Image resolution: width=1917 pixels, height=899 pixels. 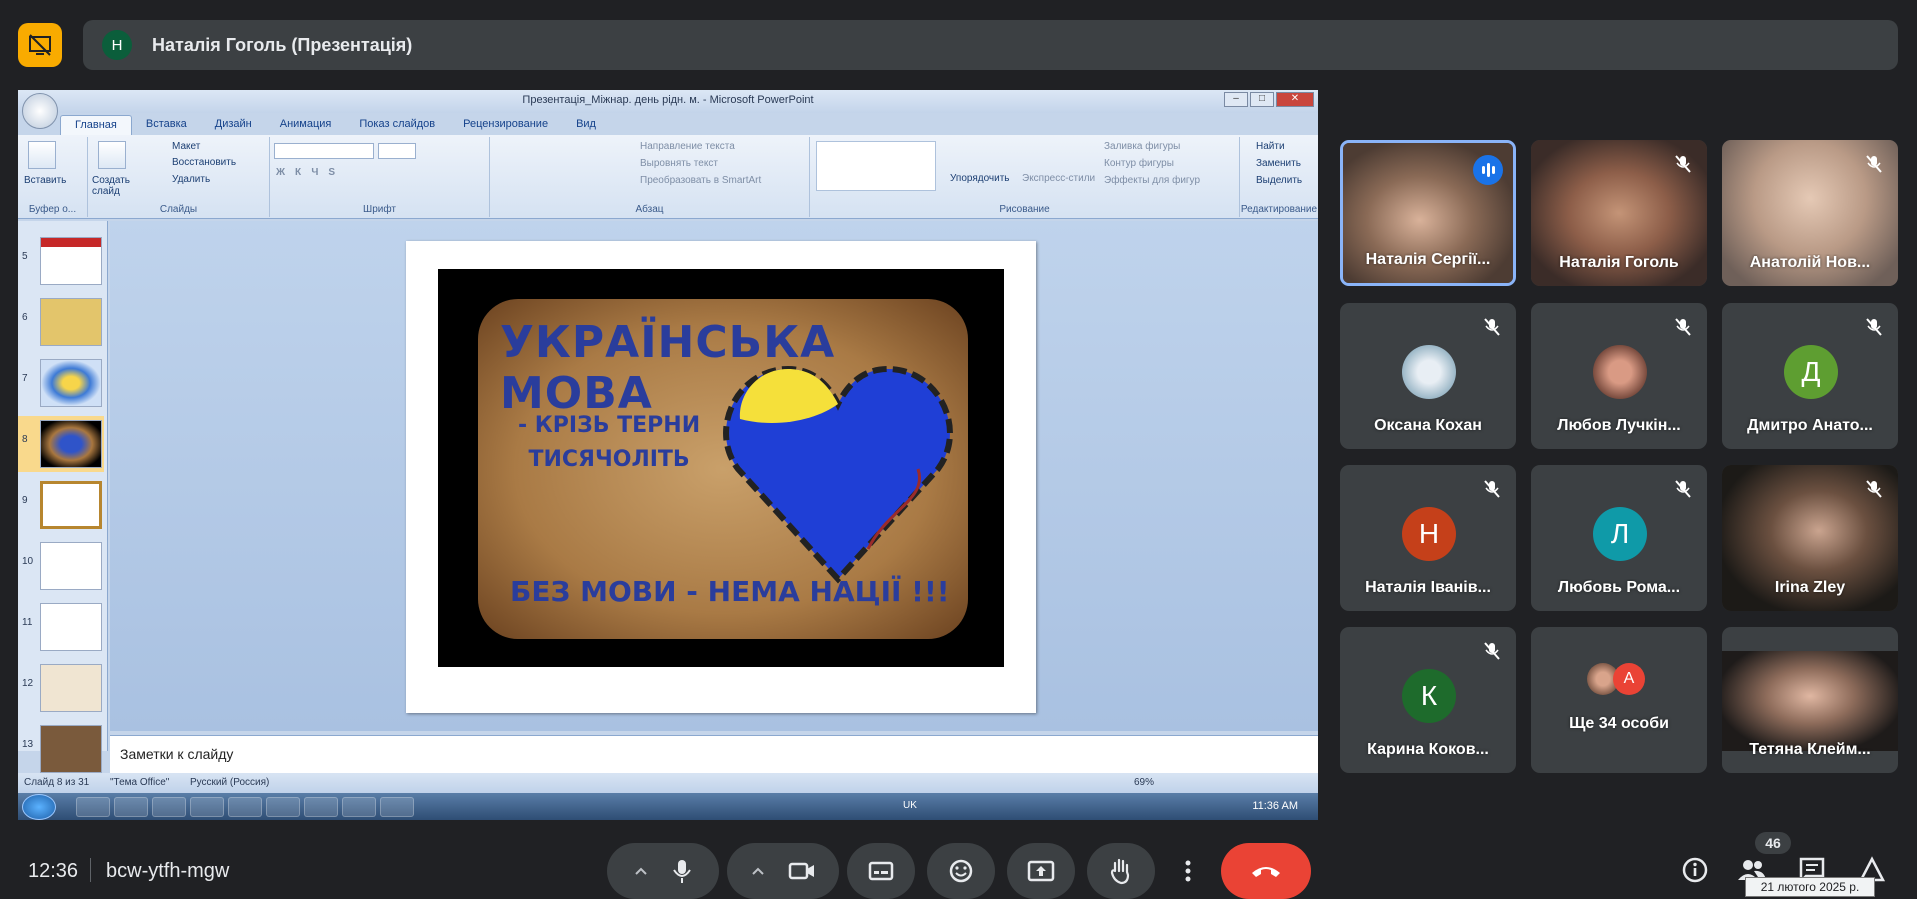 I want to click on start-icon, so click(x=39, y=807).